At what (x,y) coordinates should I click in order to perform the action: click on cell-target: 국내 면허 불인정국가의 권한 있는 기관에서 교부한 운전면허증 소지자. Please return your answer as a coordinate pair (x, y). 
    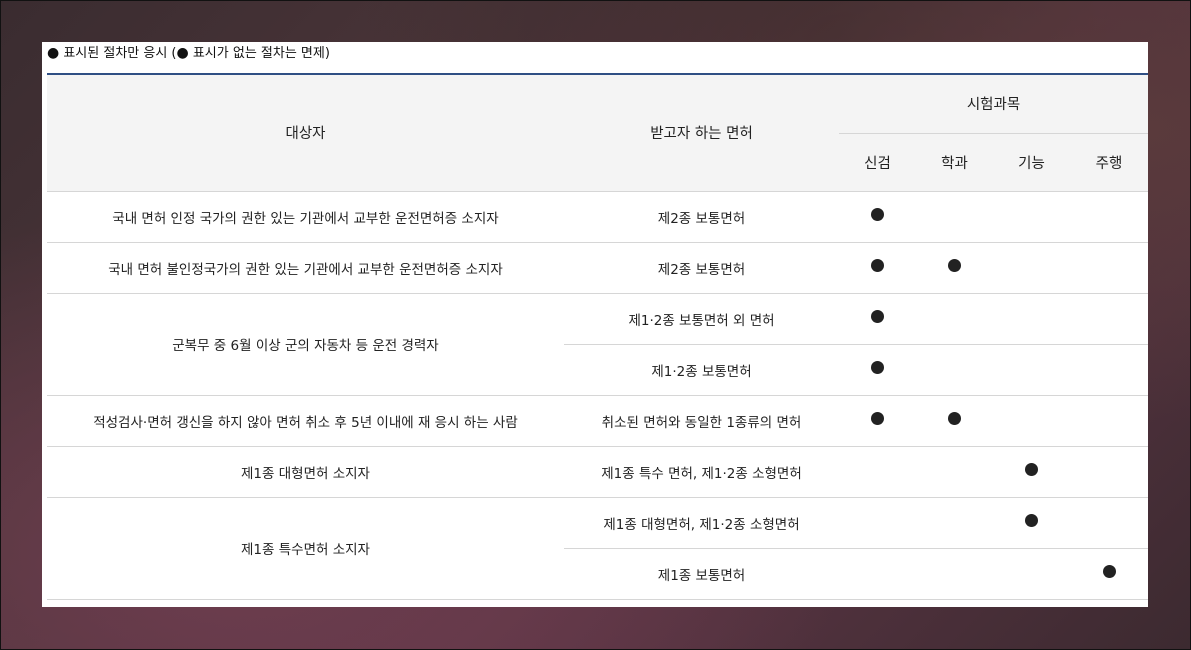
    Looking at the image, I should click on (305, 268).